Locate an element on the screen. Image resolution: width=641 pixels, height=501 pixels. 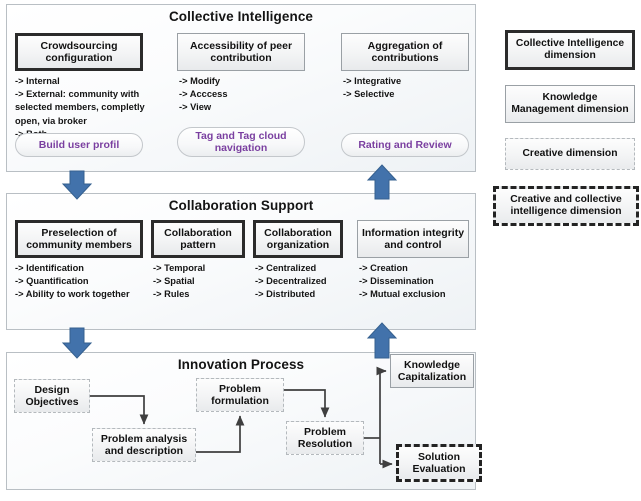
node-problem-resolution: Problem Resolution is located at coordinates (325, 438).